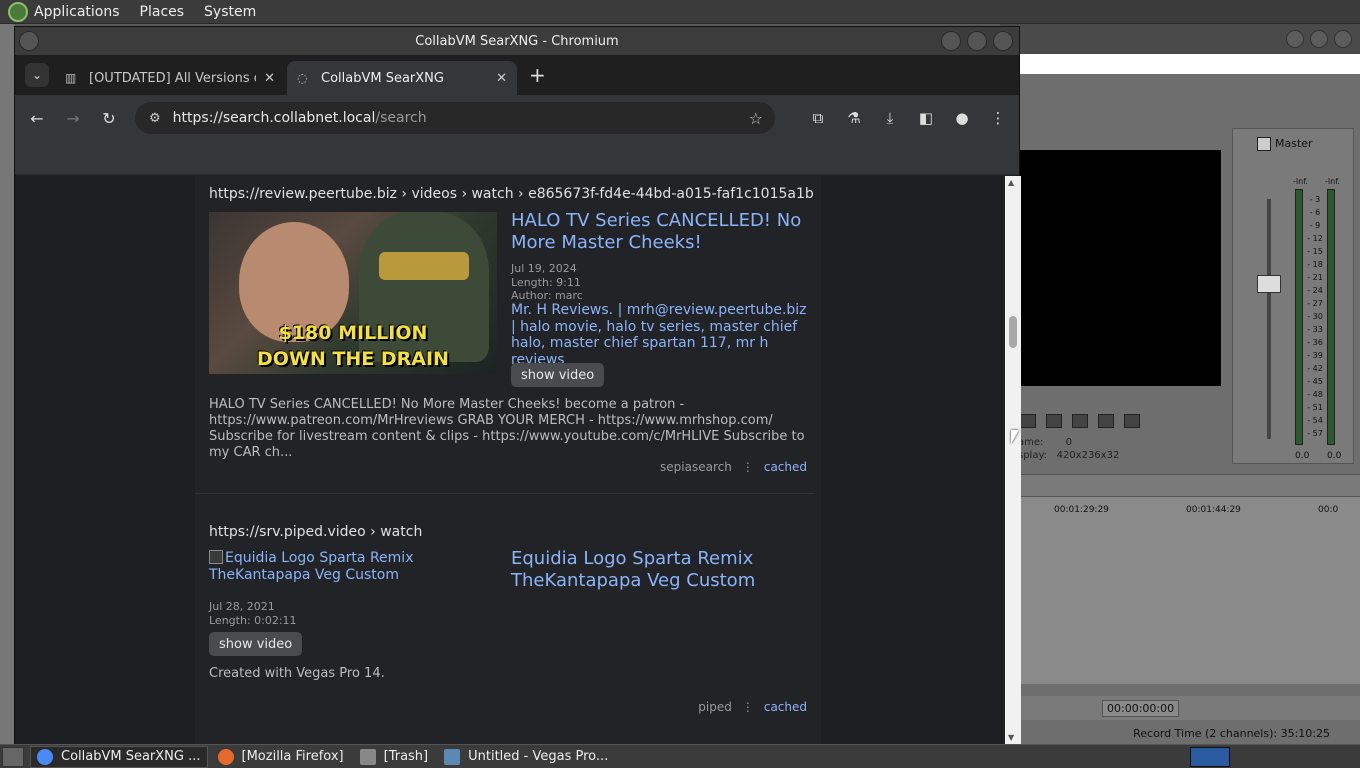 The height and width of the screenshot is (768, 1360). I want to click on prev-frame-icon, so click(1054, 421).